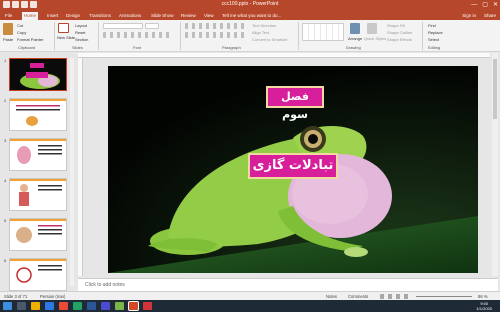 The width and height of the screenshot is (500, 312). Describe the element at coordinates (52, 296) in the screenshot. I see `language-indicator: Persian (Iran)` at that location.